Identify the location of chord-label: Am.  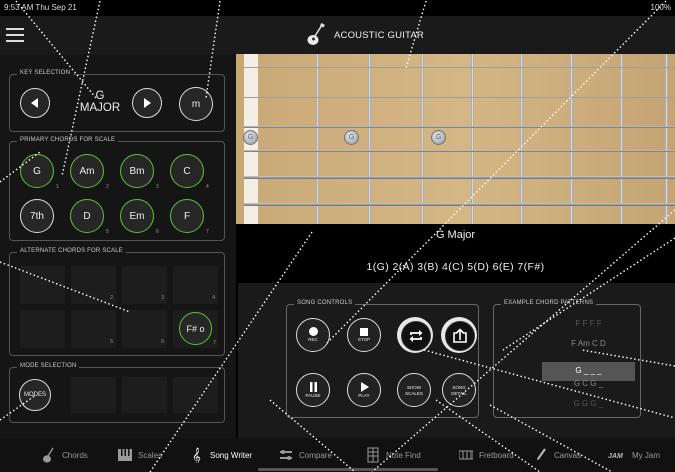
(87, 171).